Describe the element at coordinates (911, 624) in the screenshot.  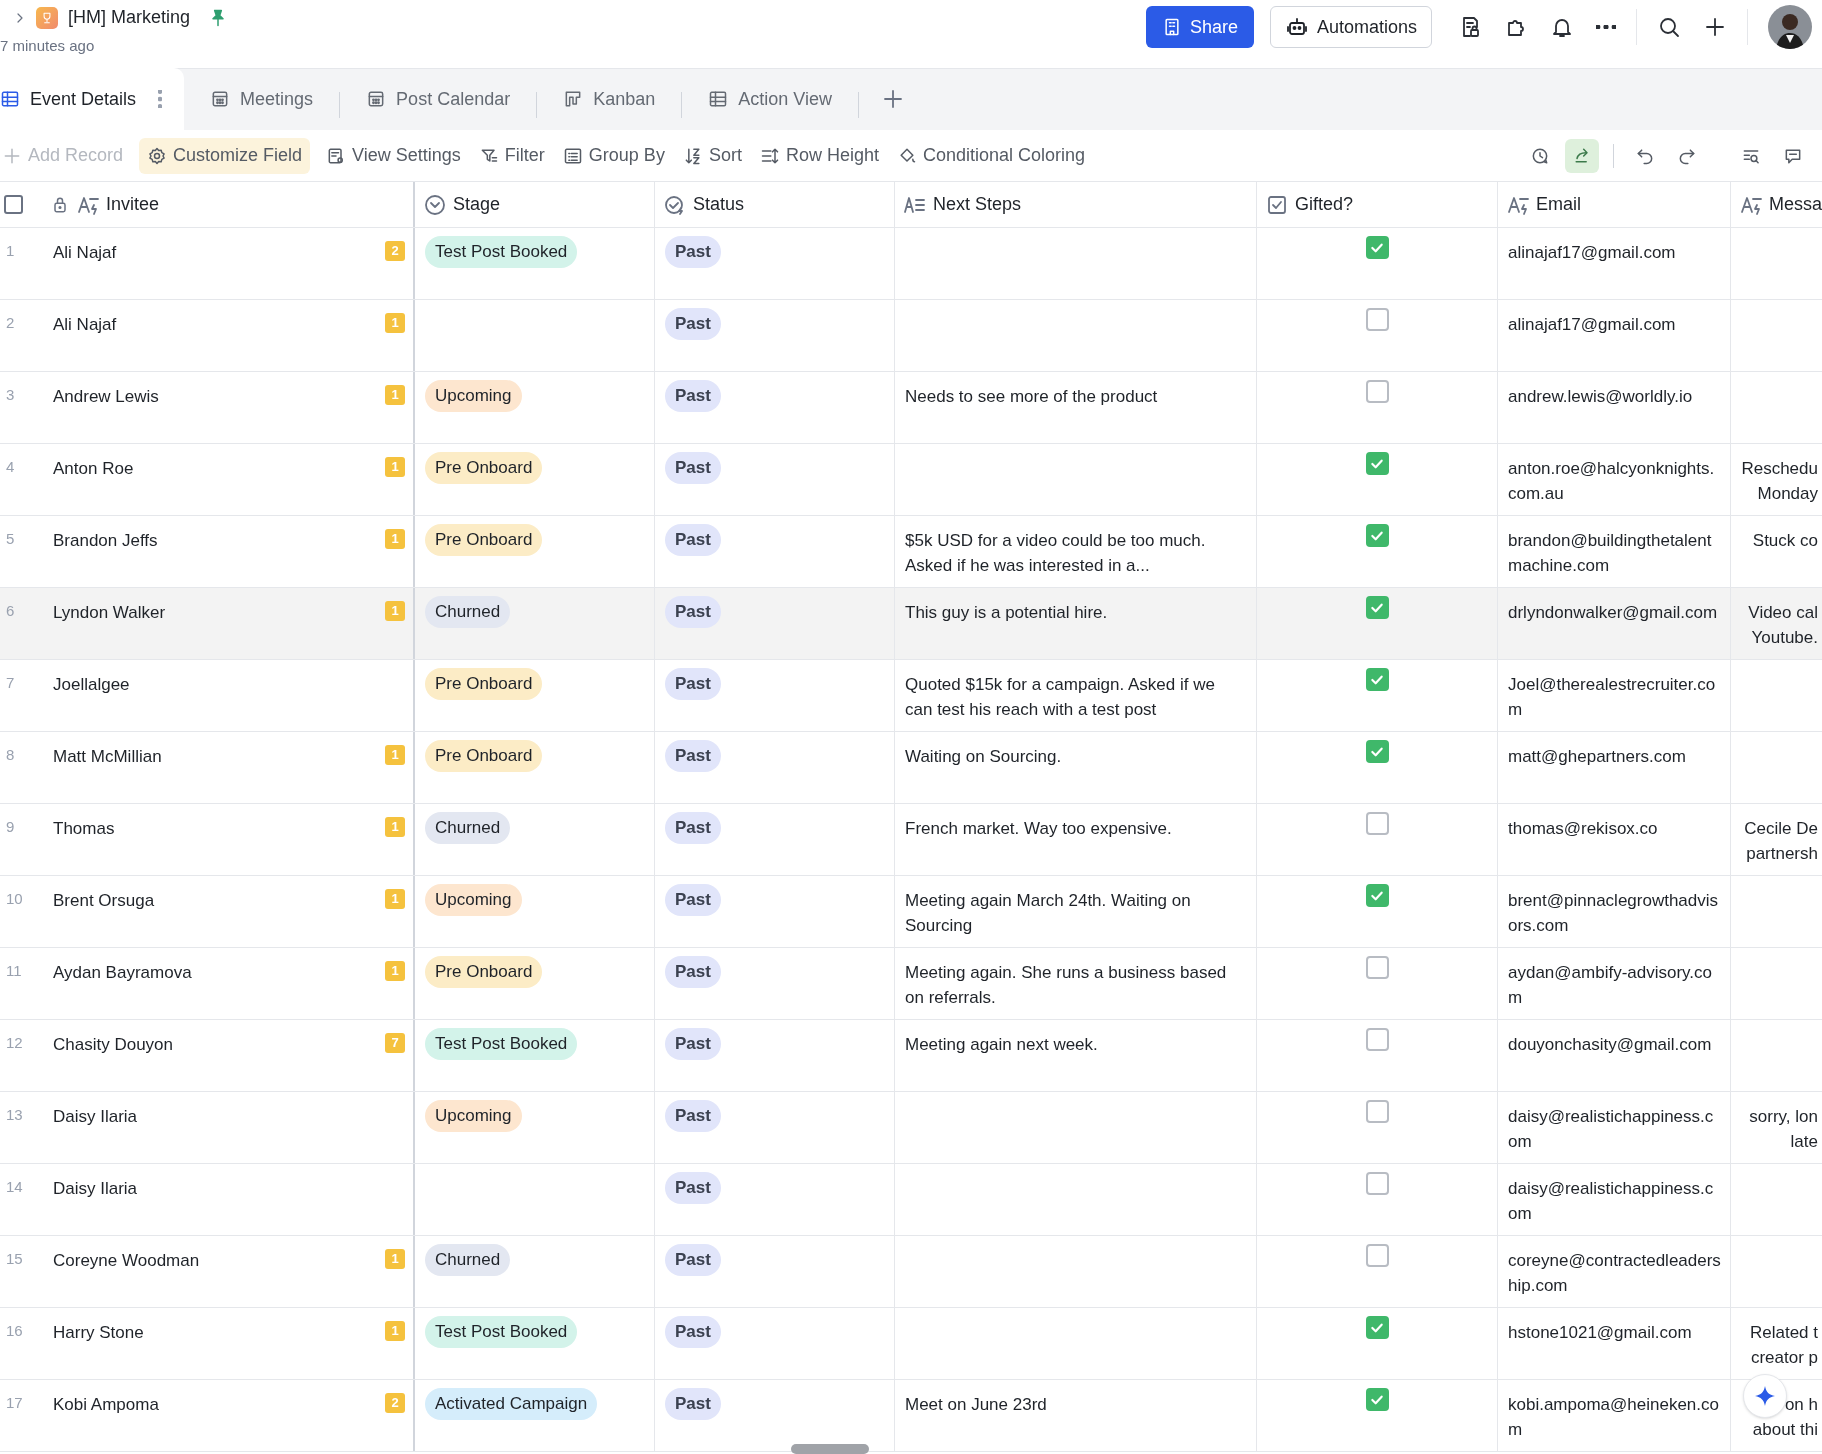
I see `table-row: 6 Lyndon Walker 1 Churned Past This guy is a potential hire. drlyndonwalker@gmail.com Video cal Youtube.` at that location.